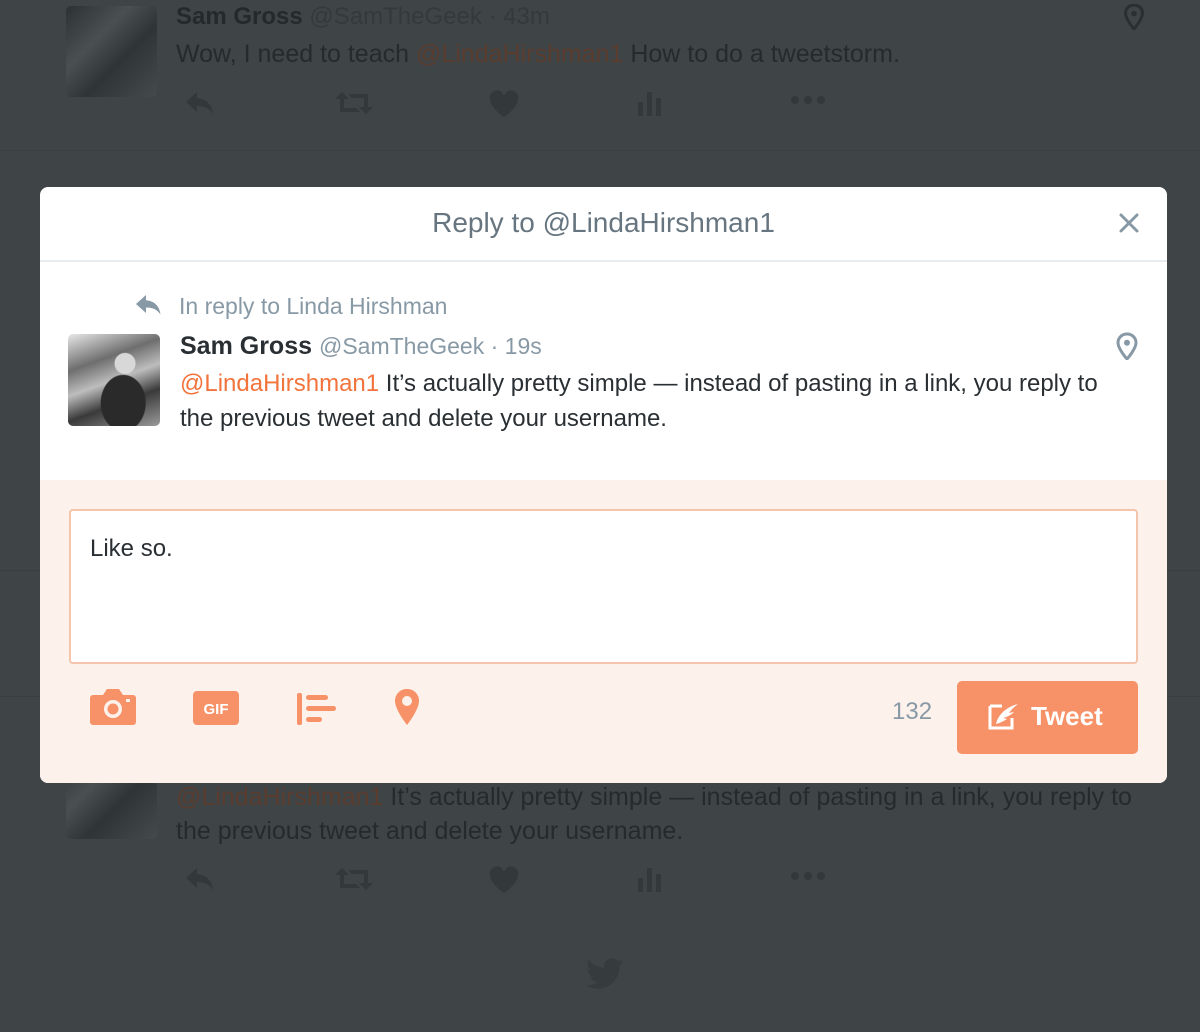 This screenshot has width=1200, height=1032. Describe the element at coordinates (430, 346) in the screenshot. I see `author-handle: @SamTheGeek · 19s` at that location.